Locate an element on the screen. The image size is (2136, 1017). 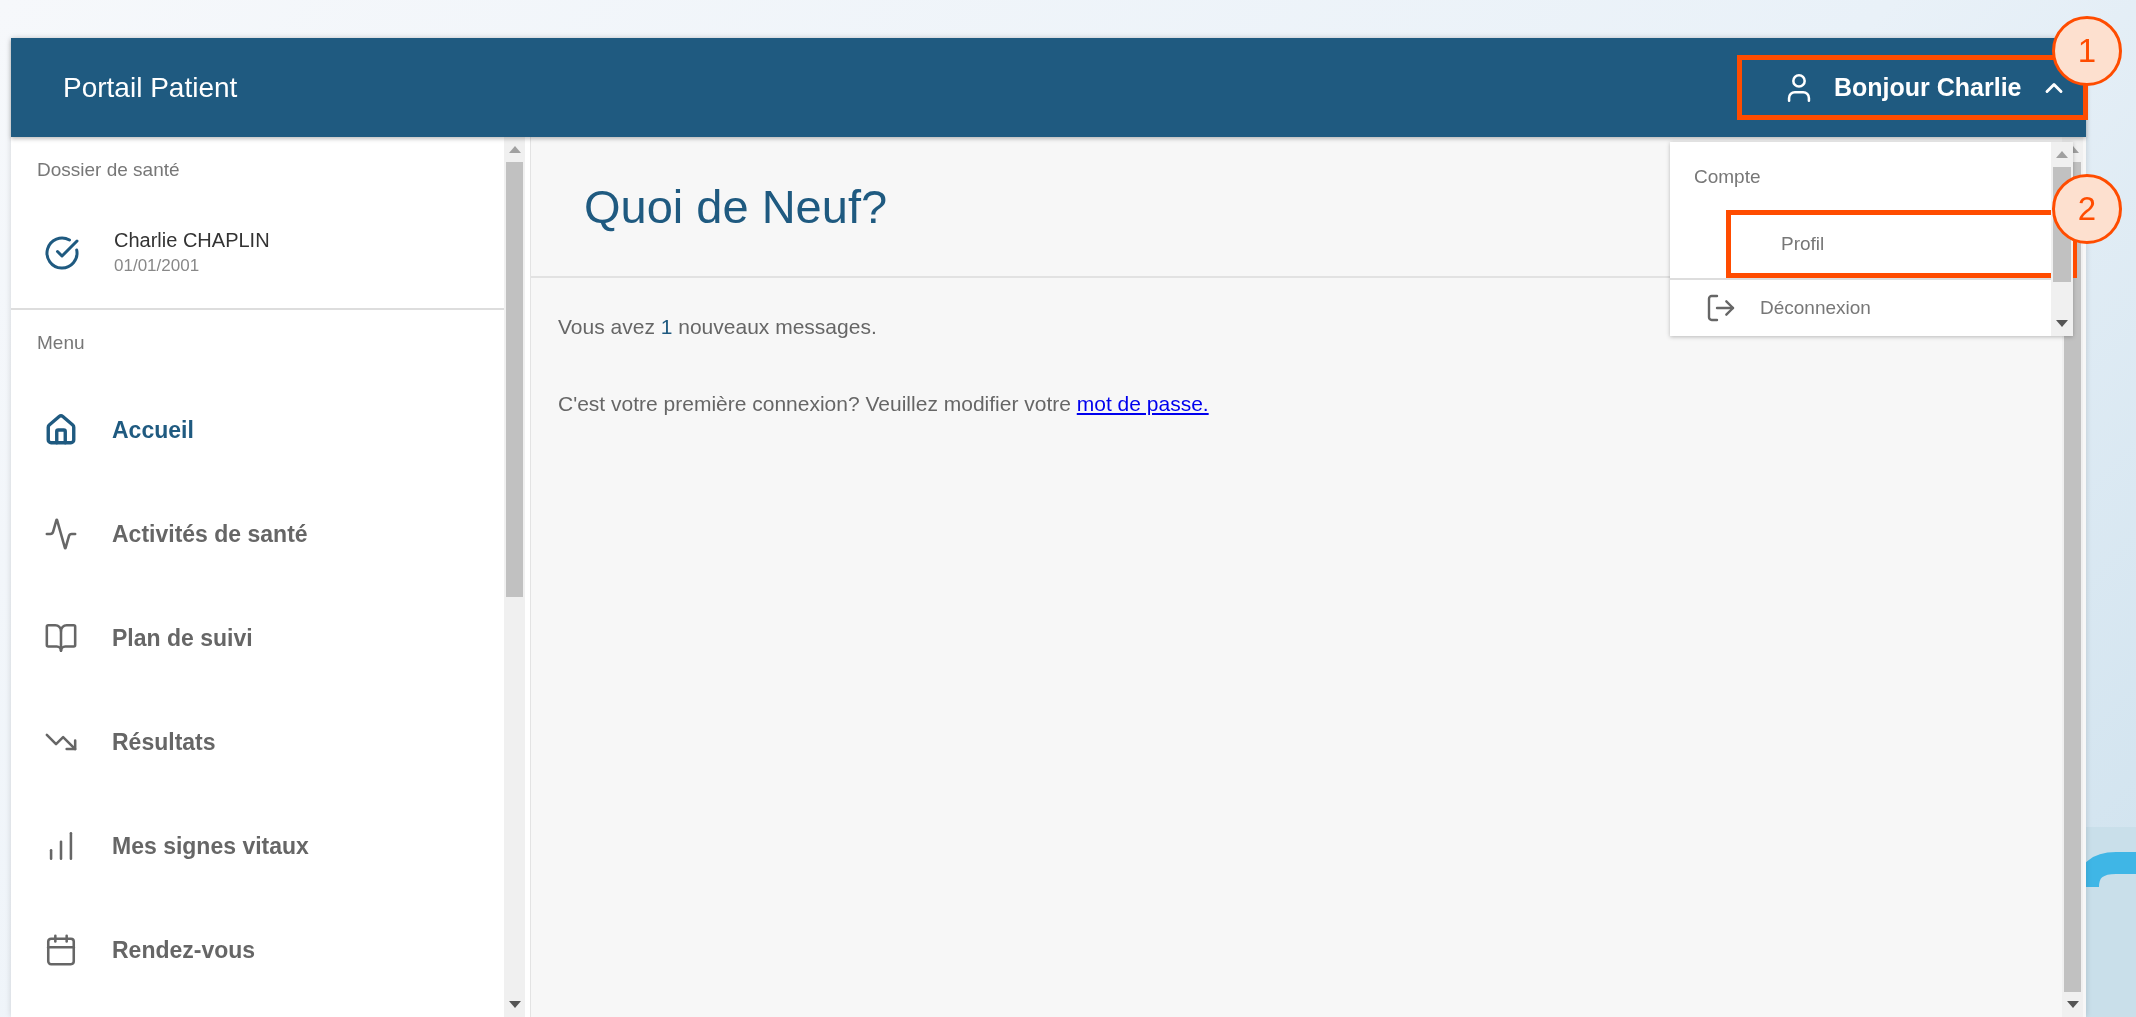
menu-item: Activités de santé is located at coordinates (257, 534).